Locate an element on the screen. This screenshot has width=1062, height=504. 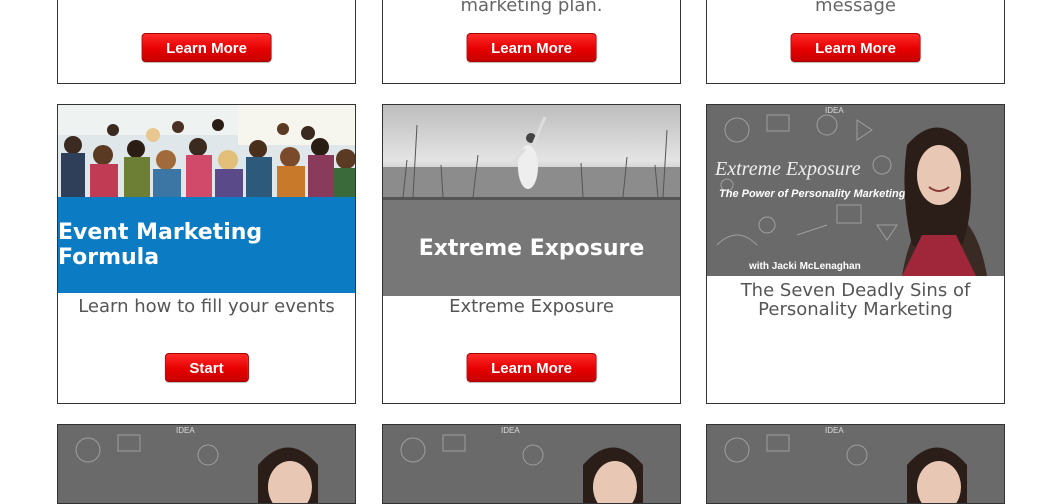
card-subtitle-line: Personality Marketing is located at coordinates (855, 309).